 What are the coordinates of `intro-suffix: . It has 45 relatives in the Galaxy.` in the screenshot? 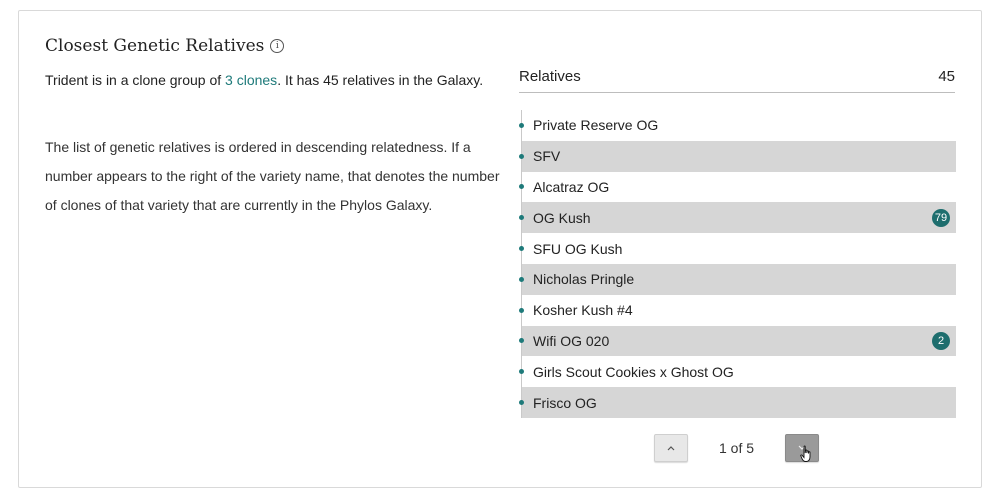 It's located at (380, 80).